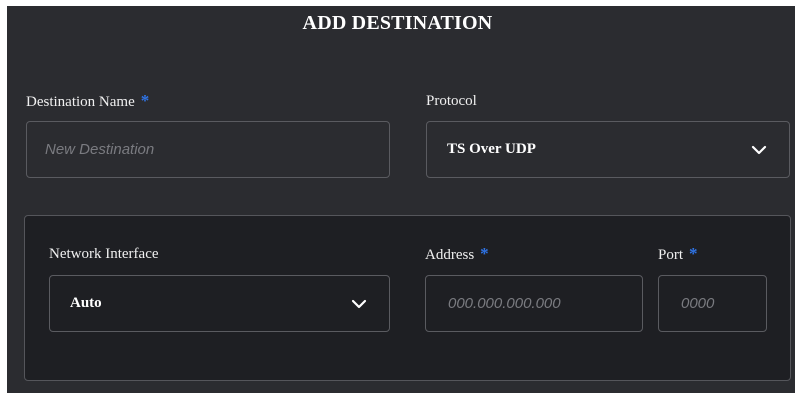 The width and height of the screenshot is (795, 393). Describe the element at coordinates (397, 23) in the screenshot. I see `dialog-title: ADD DESTINATION` at that location.